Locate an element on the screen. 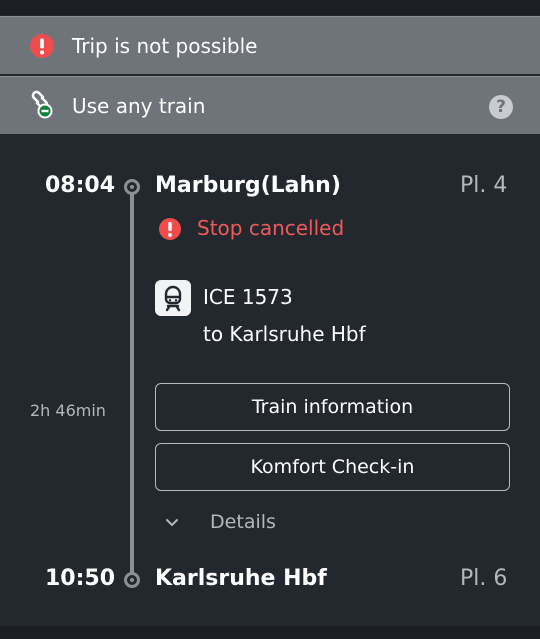  arrival-time: 10:50 is located at coordinates (80, 578).